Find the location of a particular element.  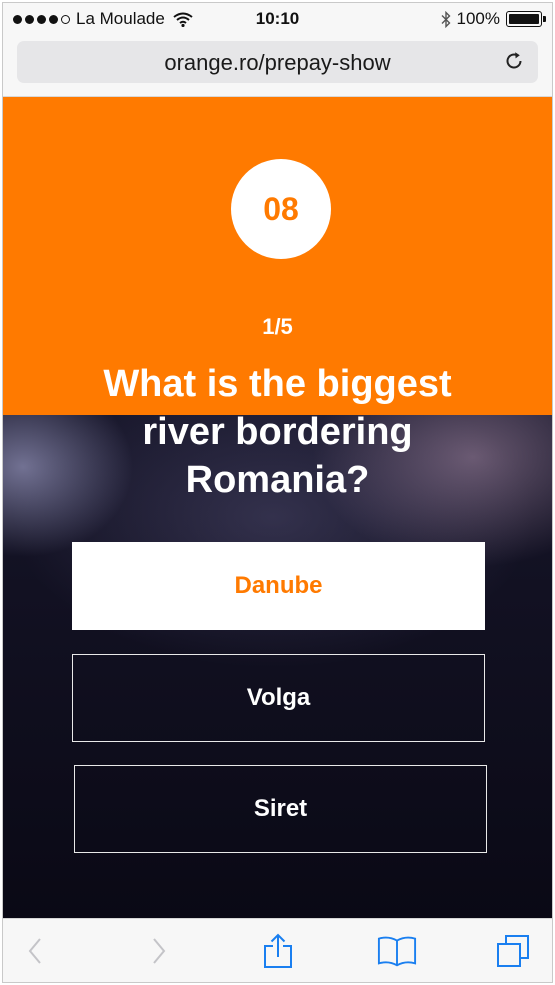

signal-strength-icon is located at coordinates (41, 19).